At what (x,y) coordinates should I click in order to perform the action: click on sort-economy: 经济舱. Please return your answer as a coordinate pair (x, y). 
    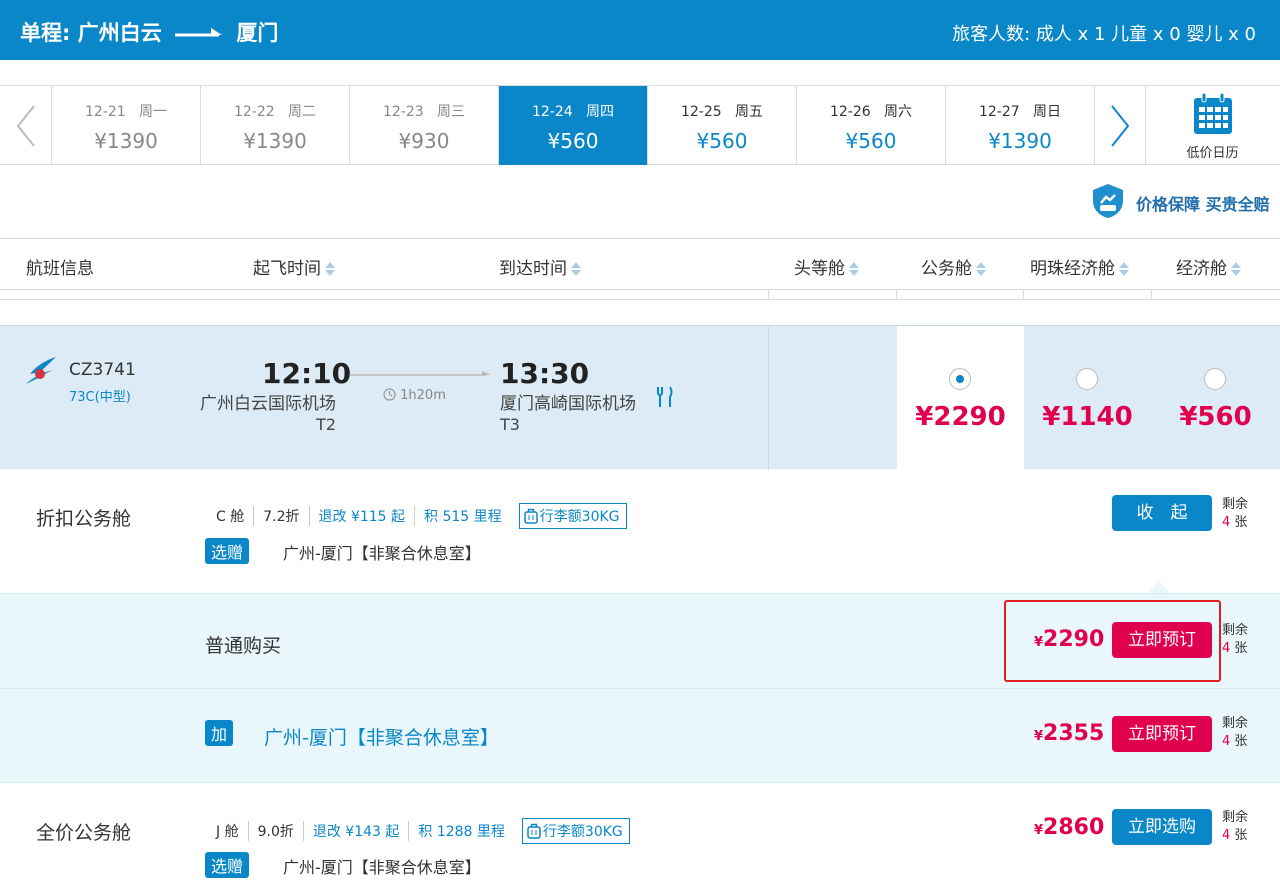
    Looking at the image, I should click on (1208, 266).